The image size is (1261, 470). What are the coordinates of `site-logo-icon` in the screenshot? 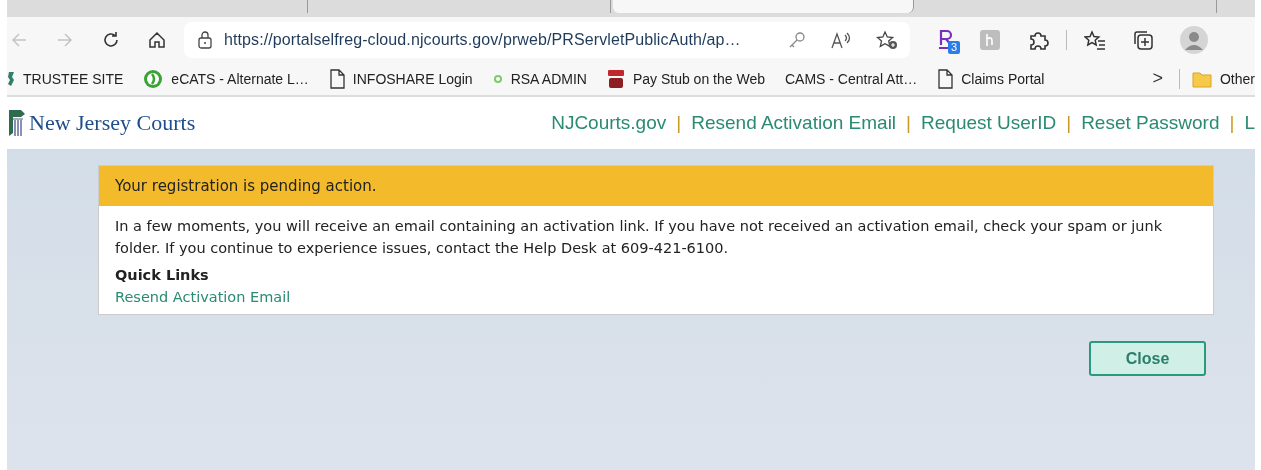 It's located at (11, 78).